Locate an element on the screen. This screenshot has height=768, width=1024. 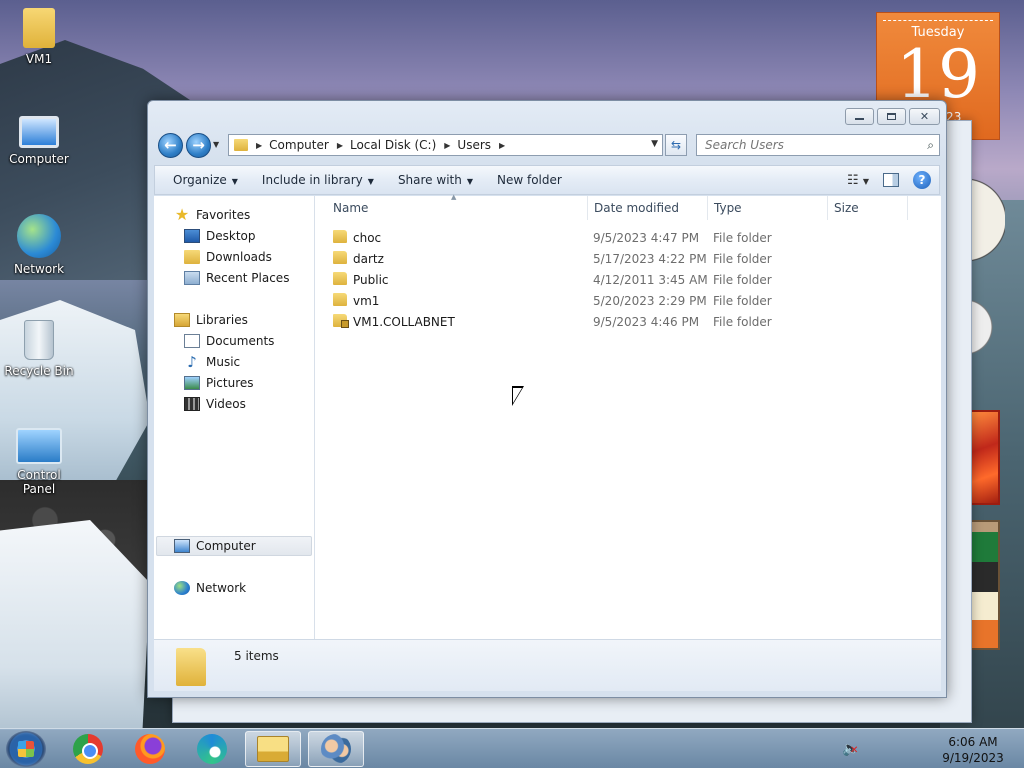
tree-item-label: Network is located at coordinates (221, 588).